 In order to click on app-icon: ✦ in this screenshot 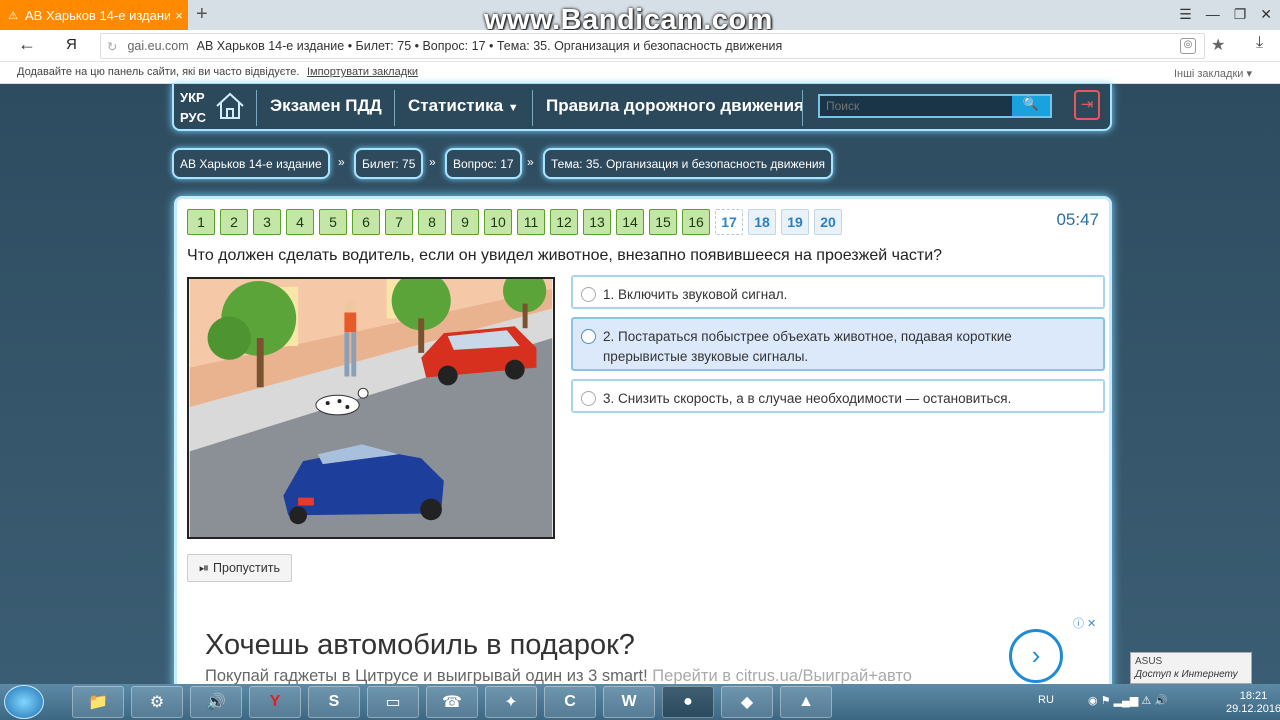, I will do `click(511, 702)`.